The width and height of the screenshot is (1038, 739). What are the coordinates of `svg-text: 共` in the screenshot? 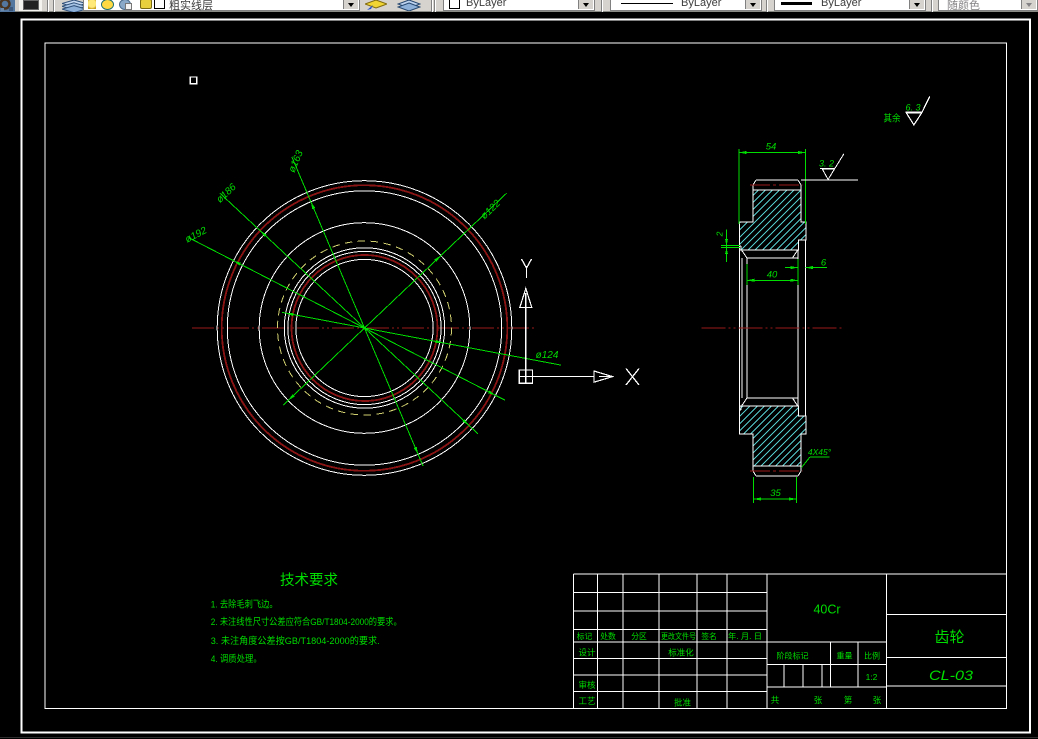 It's located at (775, 700).